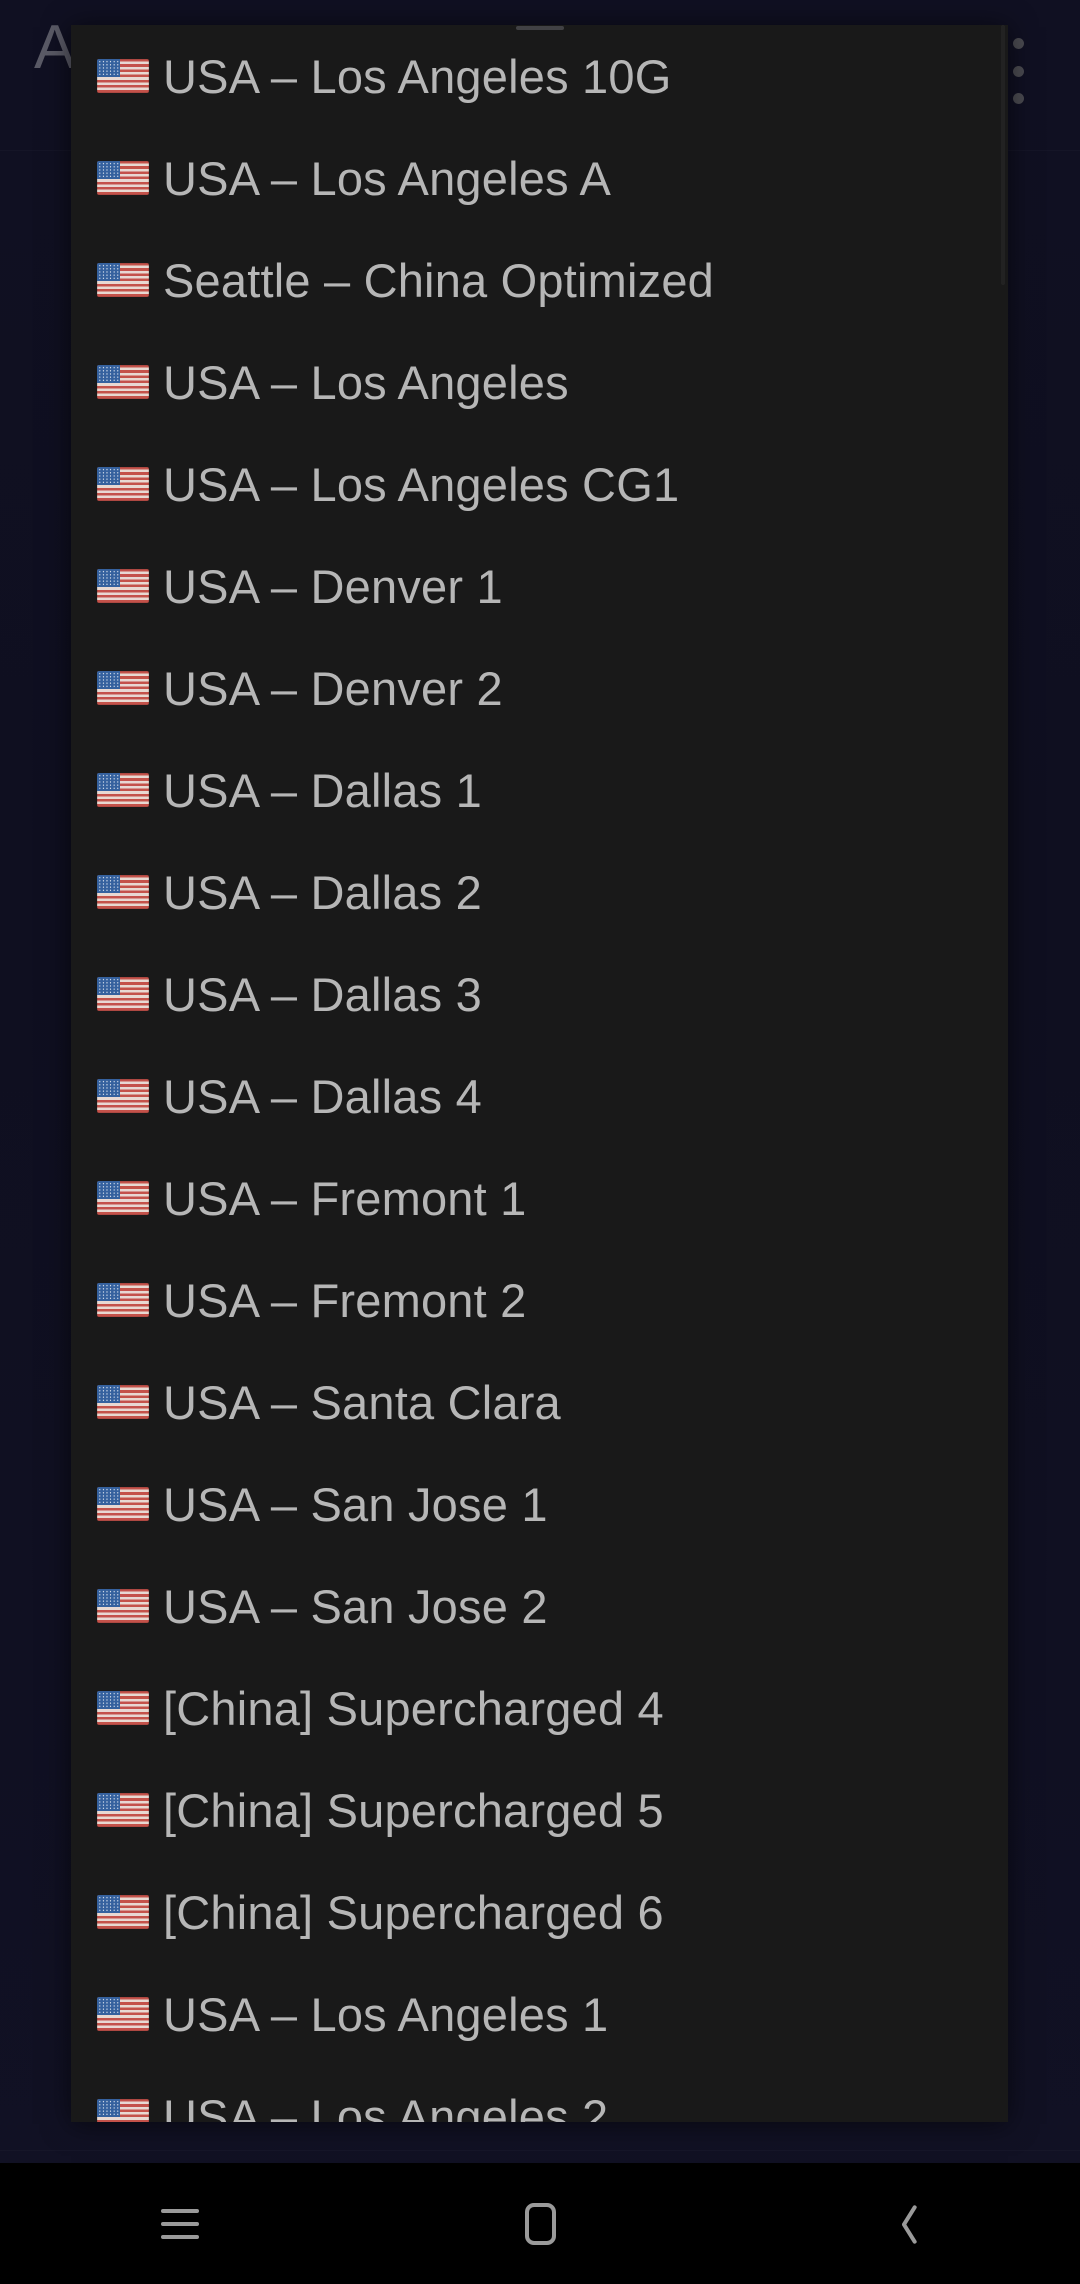  I want to click on server-list-item-label: [China] Supercharged 6, so click(413, 1912).